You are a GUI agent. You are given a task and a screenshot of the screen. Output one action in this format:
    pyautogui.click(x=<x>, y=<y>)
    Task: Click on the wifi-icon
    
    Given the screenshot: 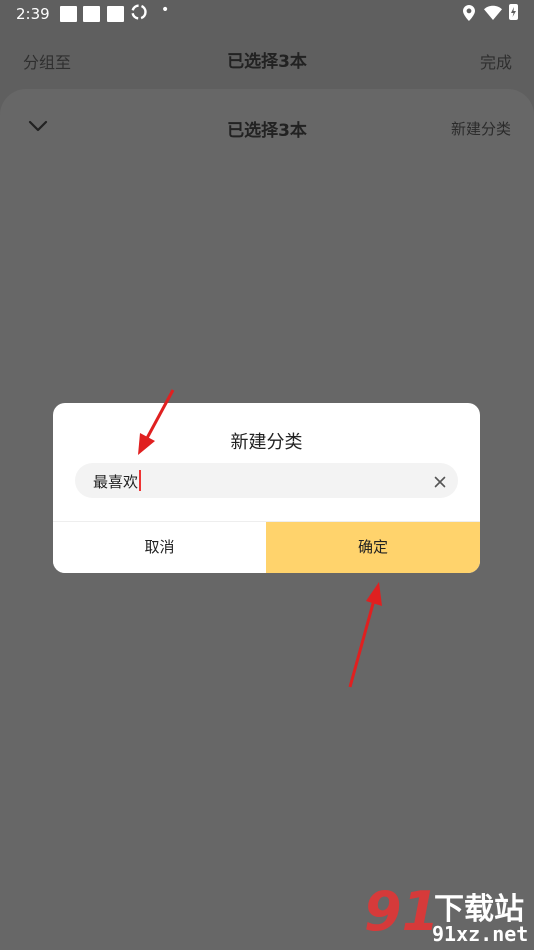 What is the action you would take?
    pyautogui.click(x=493, y=14)
    